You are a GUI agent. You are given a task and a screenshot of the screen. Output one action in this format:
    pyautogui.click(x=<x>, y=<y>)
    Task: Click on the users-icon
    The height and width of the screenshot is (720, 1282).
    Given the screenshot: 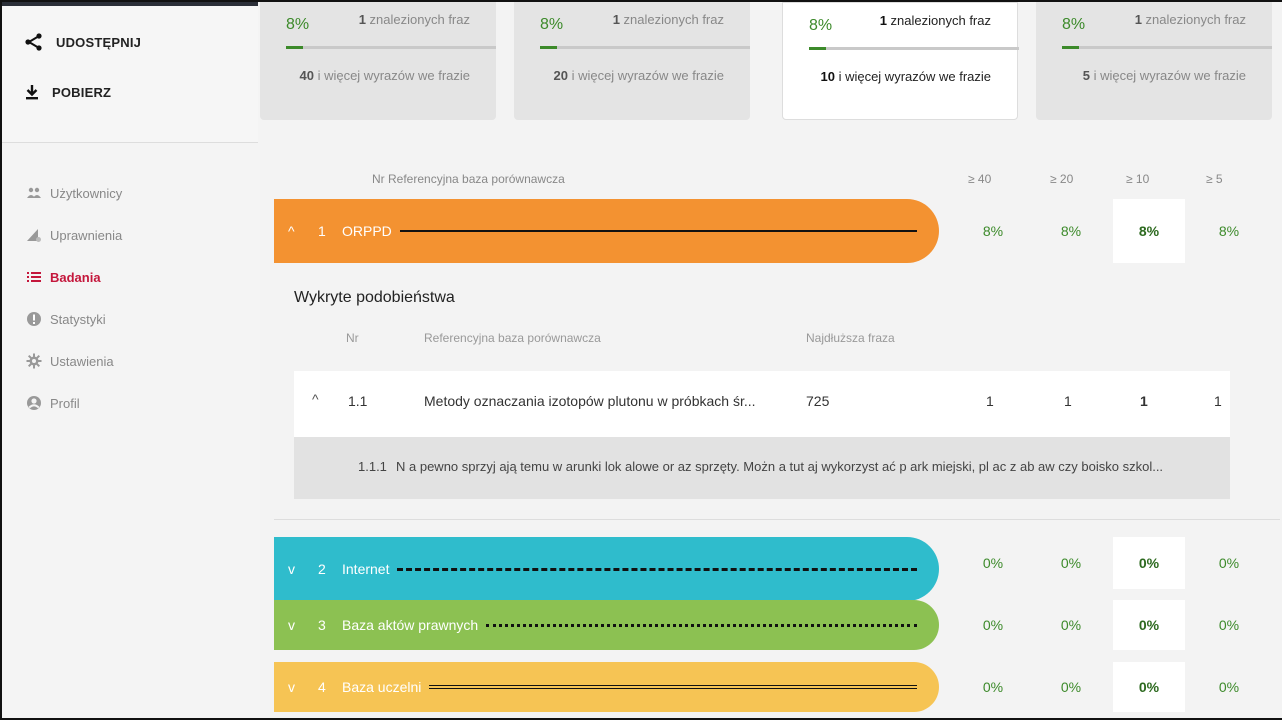 What is the action you would take?
    pyautogui.click(x=34, y=192)
    